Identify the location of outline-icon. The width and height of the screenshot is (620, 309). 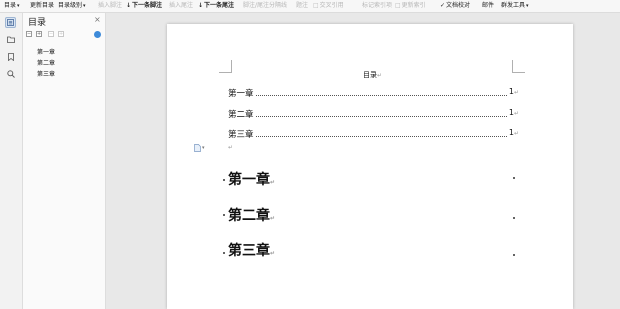
(10, 22).